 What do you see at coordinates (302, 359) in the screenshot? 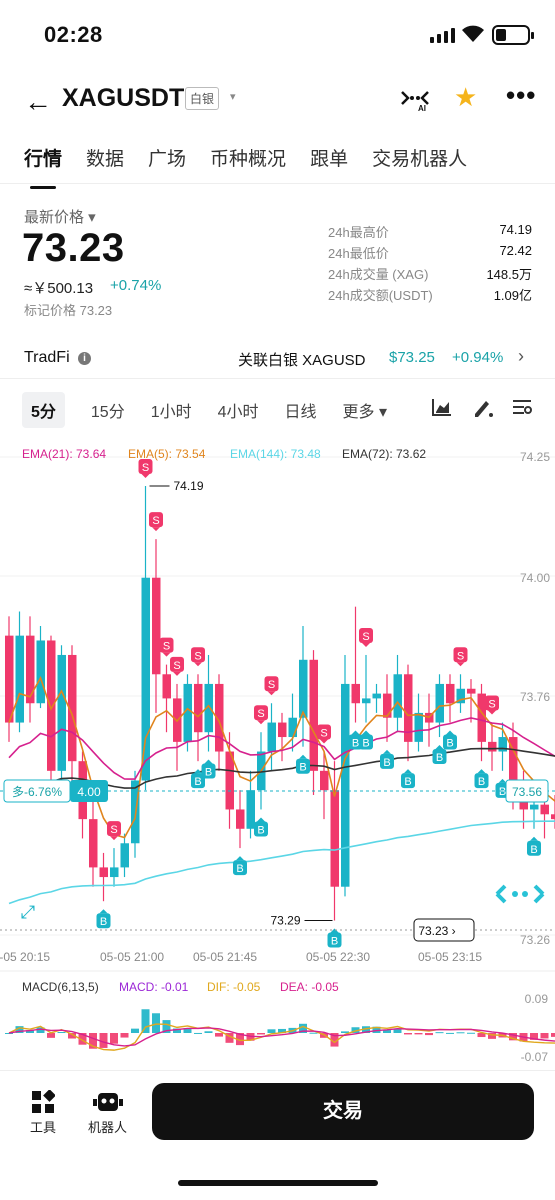
I see `linked-asset: 关联白银 XAGUSD` at bounding box center [302, 359].